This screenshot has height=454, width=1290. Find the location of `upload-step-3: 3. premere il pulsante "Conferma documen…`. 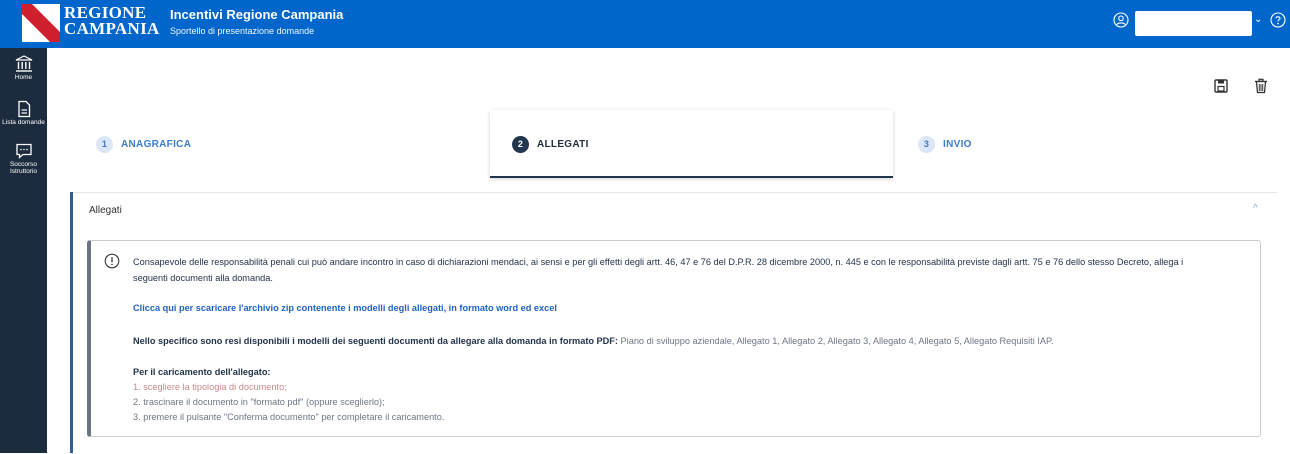

upload-step-3: 3. premere il pulsante "Conferma documen… is located at coordinates (289, 417).